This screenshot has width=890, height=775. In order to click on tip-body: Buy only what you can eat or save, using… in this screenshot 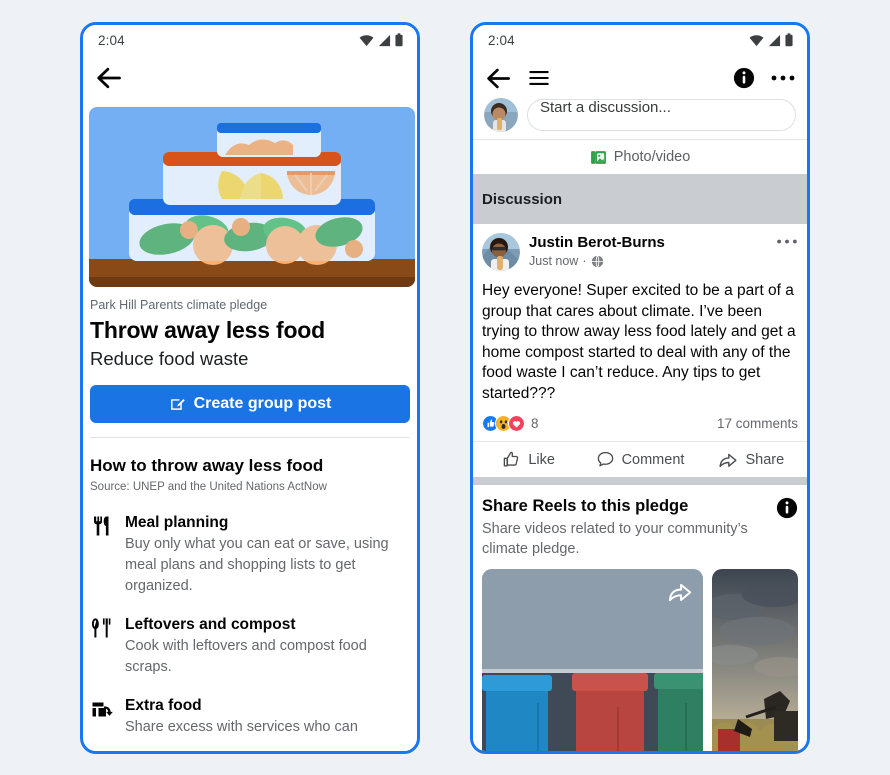, I will do `click(257, 565)`.